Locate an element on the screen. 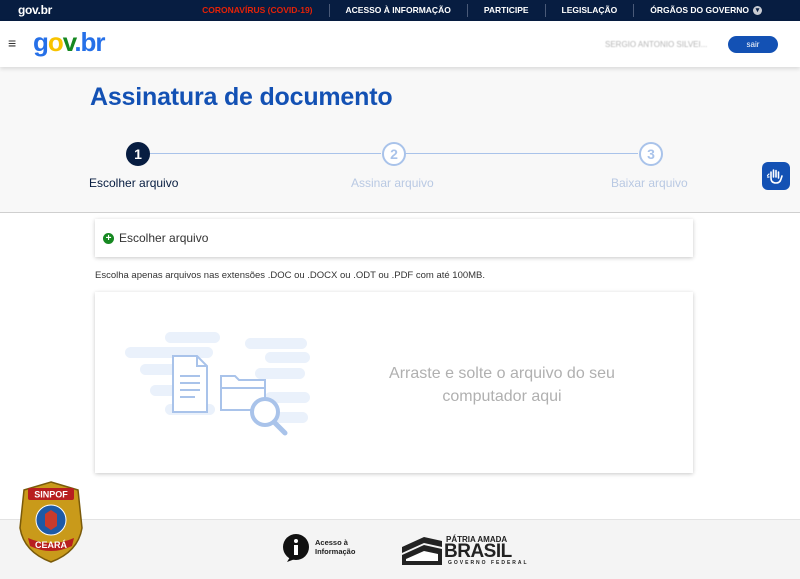  link-orgaos-governo: ÓRGÃOS DO GOVERNO ▾ is located at coordinates (705, 10).